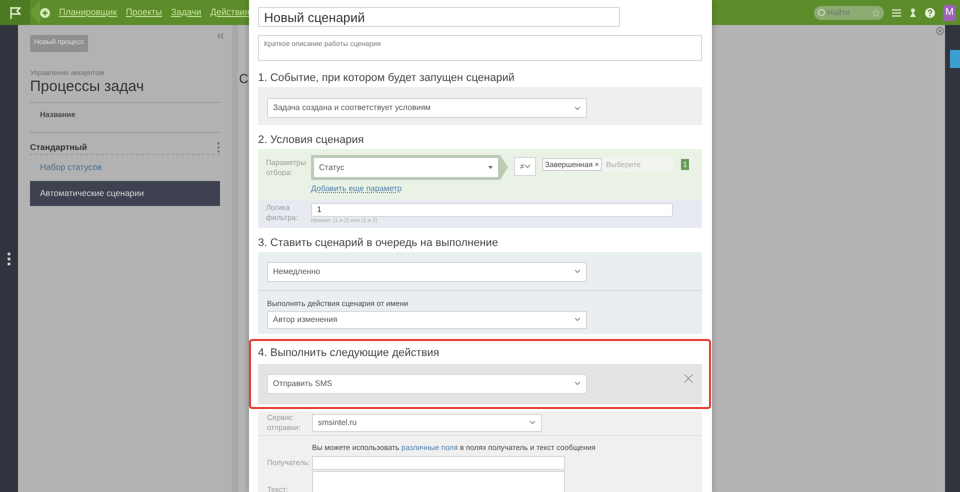 Image resolution: width=960 pixels, height=492 pixels. What do you see at coordinates (427, 272) in the screenshot?
I see `select-field: Немедленно` at bounding box center [427, 272].